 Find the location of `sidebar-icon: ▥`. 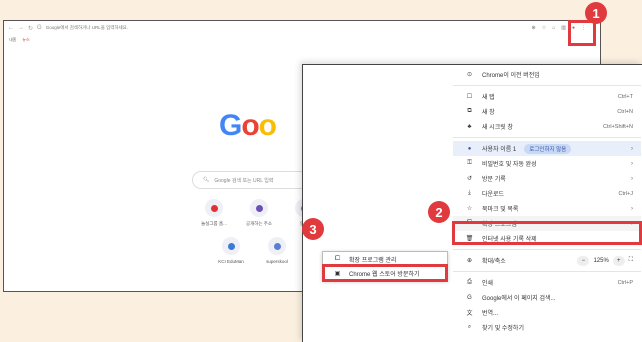

sidebar-icon: ▥ is located at coordinates (563, 28).